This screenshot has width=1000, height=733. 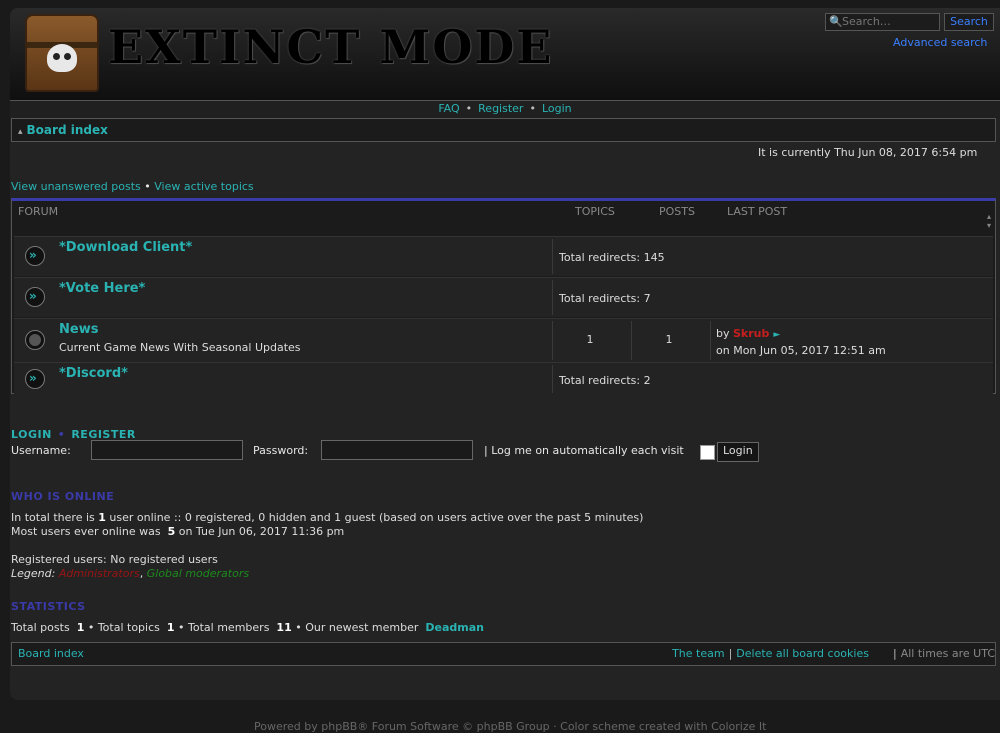 What do you see at coordinates (78, 329) in the screenshot?
I see `forum-title: News` at bounding box center [78, 329].